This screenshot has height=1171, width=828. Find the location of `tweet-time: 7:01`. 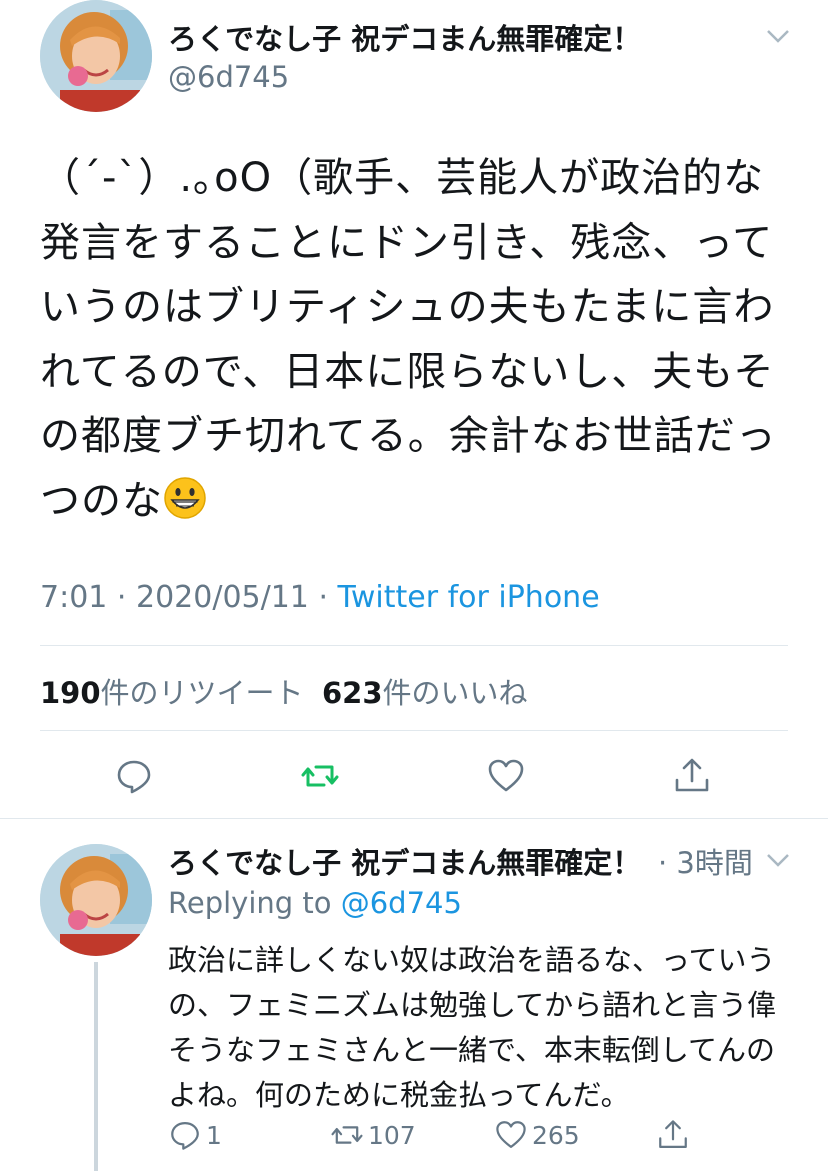

tweet-time: 7:01 is located at coordinates (74, 597).